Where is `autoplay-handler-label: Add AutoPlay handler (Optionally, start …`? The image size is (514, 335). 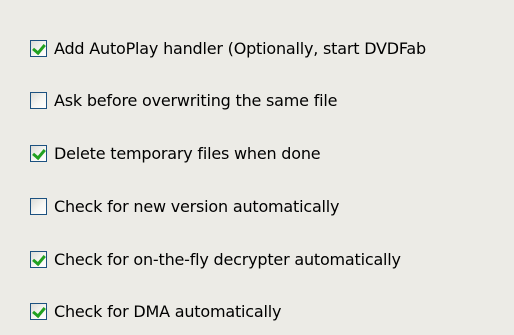
autoplay-handler-label: Add AutoPlay handler (Optionally, start … is located at coordinates (240, 48).